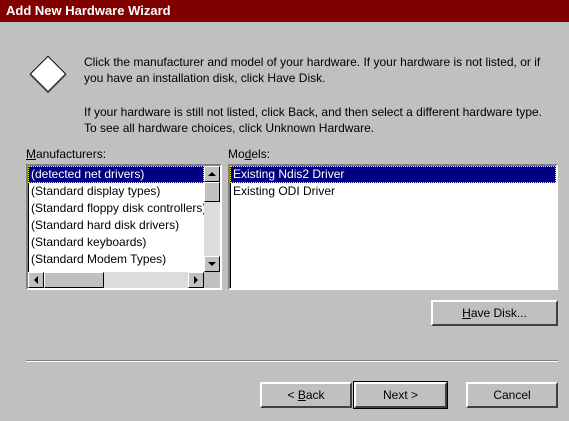  Describe the element at coordinates (292, 361) in the screenshot. I see `separator` at that location.